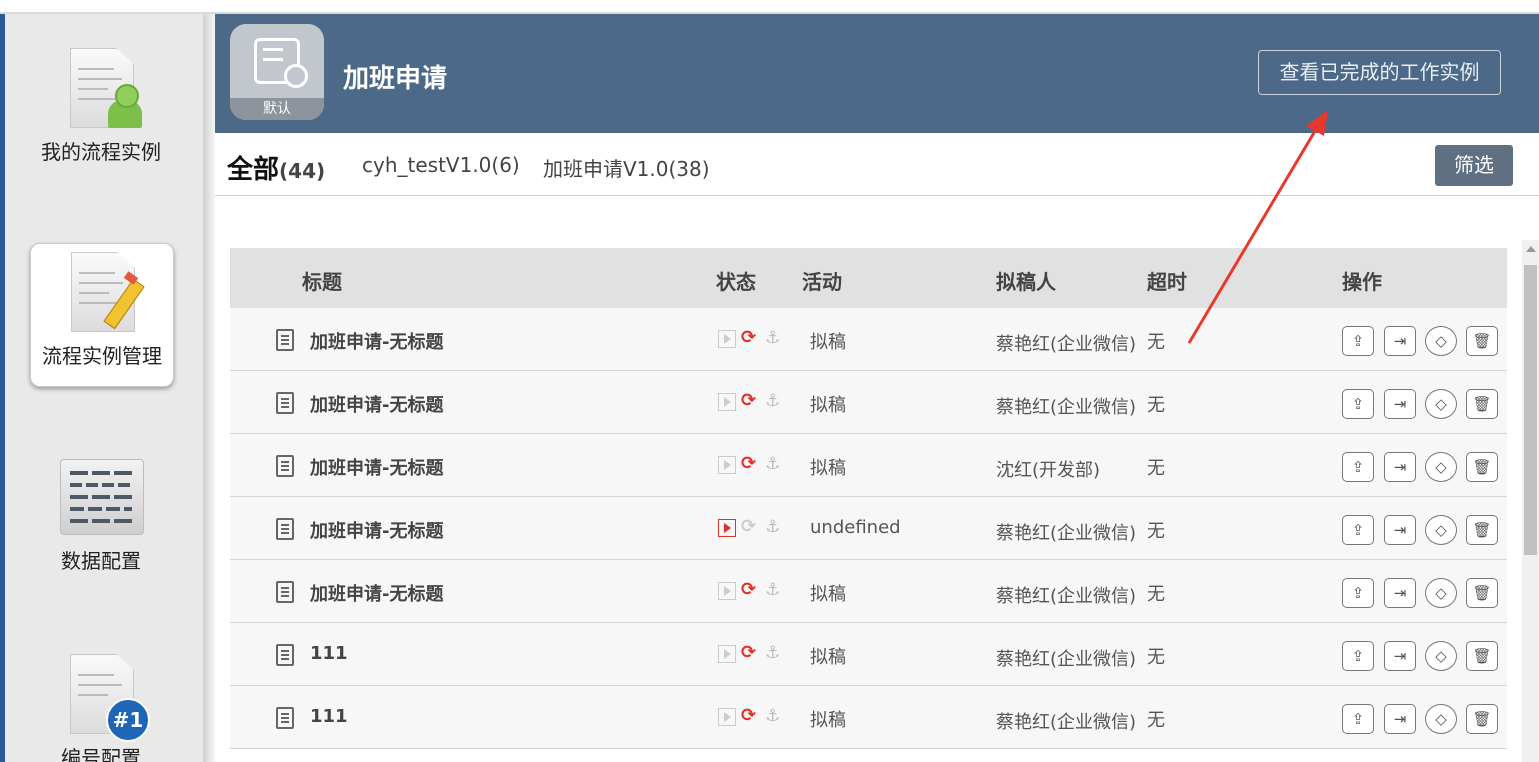 The height and width of the screenshot is (762, 1539). What do you see at coordinates (277, 109) in the screenshot?
I see `app-icon-caption: 默认` at bounding box center [277, 109].